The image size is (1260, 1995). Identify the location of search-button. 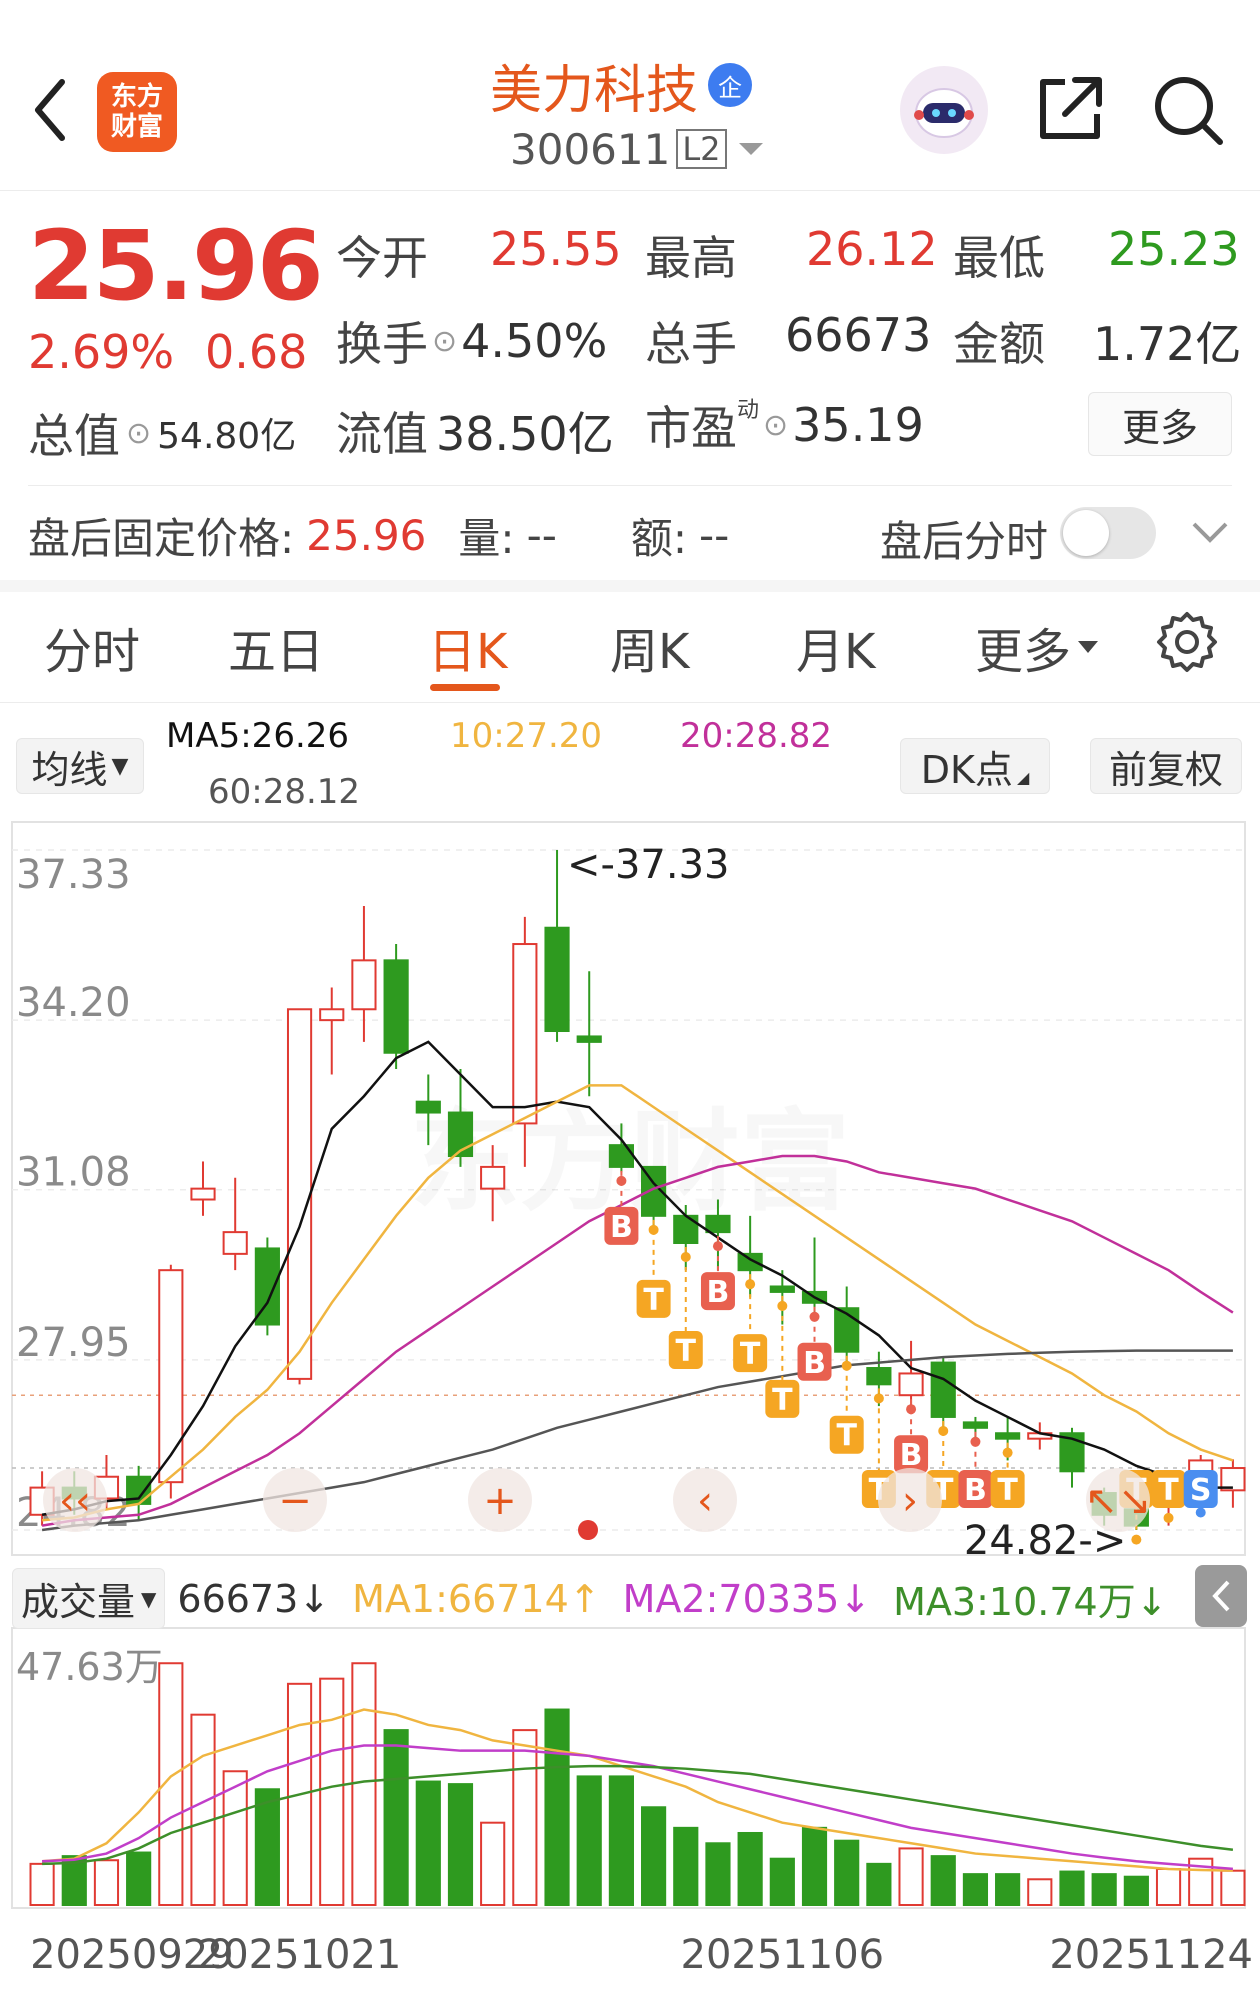
(1188, 110).